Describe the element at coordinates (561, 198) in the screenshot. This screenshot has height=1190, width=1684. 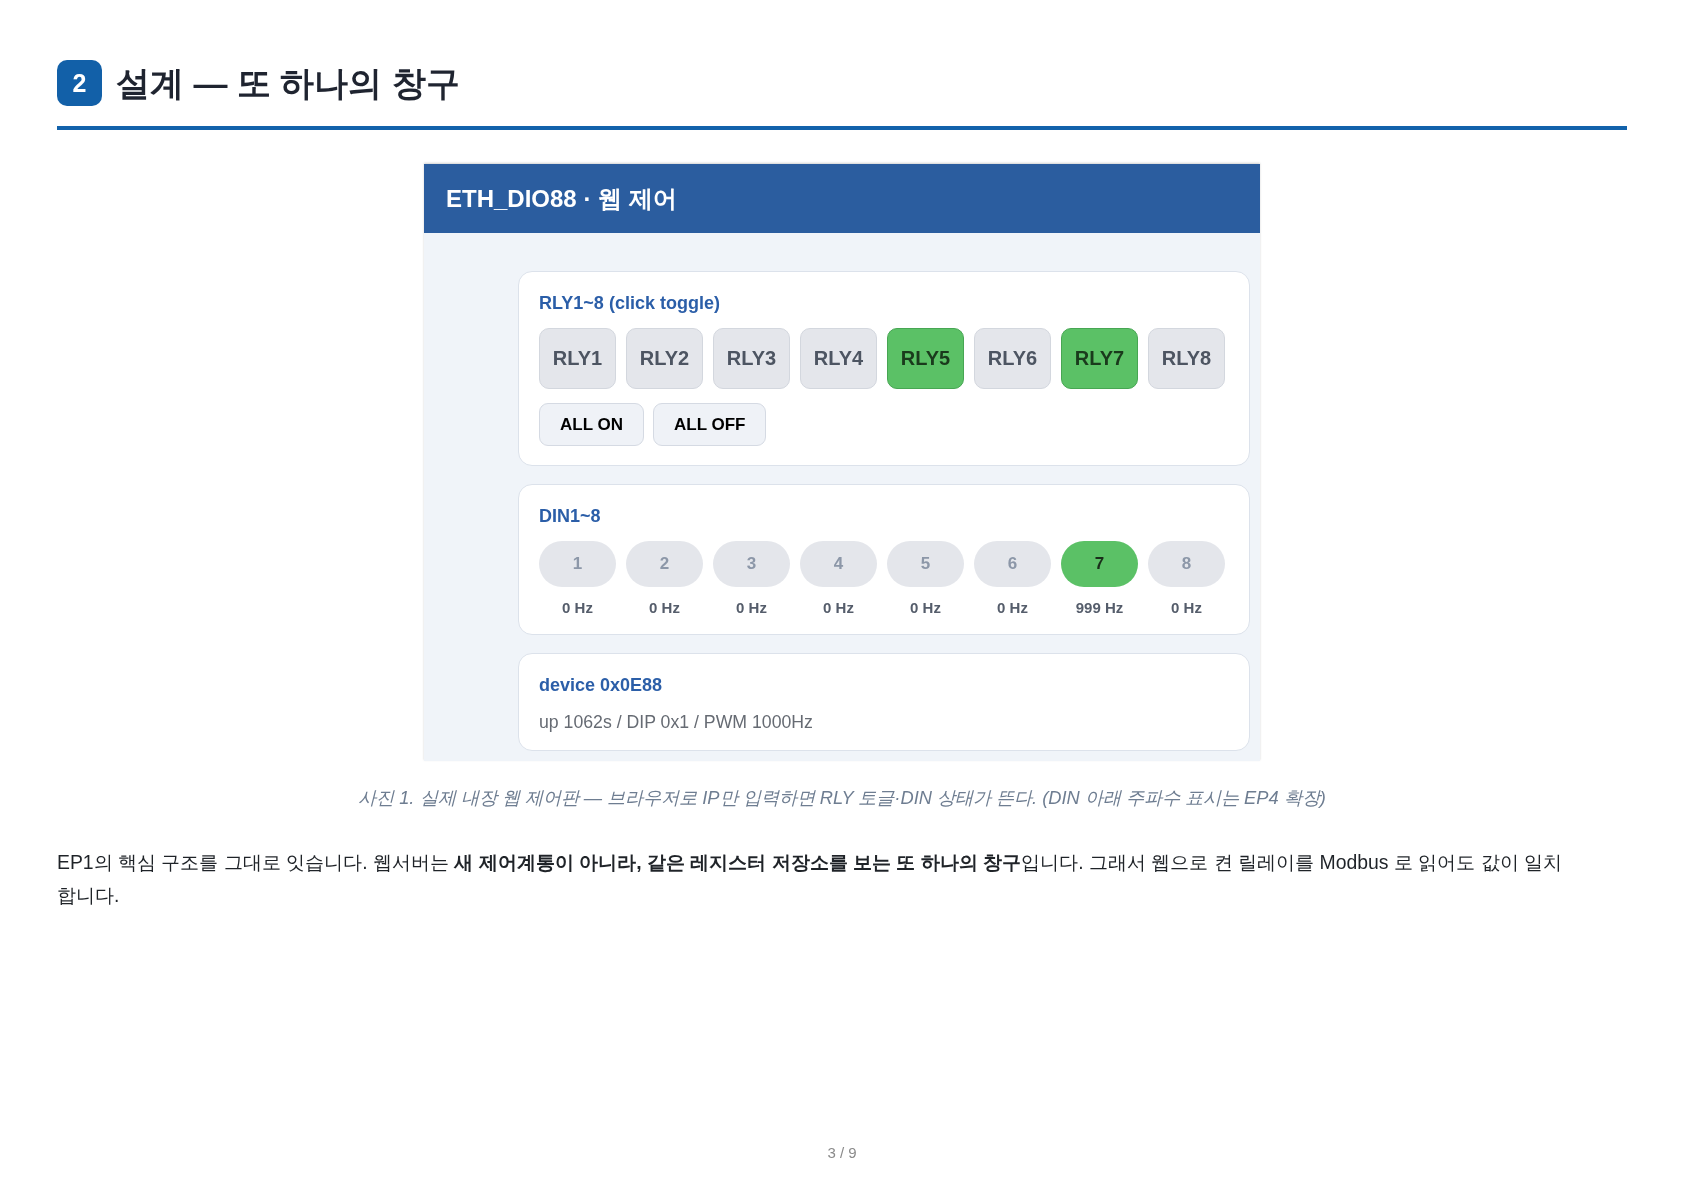
I see `panel-title: ETH_DIO88 · 웹 제어` at that location.